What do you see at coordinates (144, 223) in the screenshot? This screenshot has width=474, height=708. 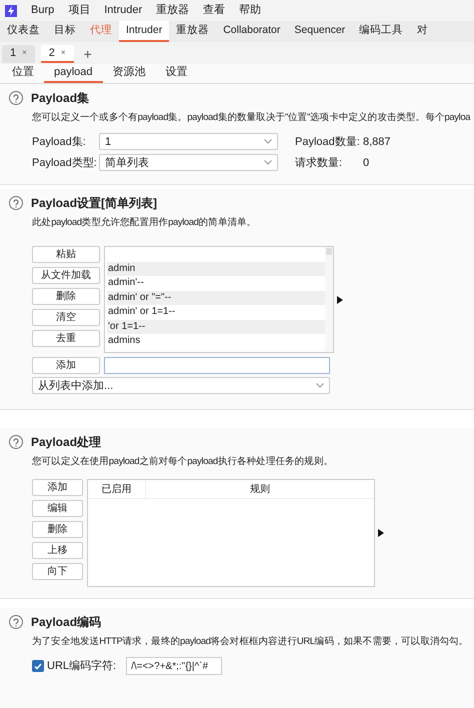 I see `section-description: 此处payload类型允许您配置用作payload的简单清单。` at bounding box center [144, 223].